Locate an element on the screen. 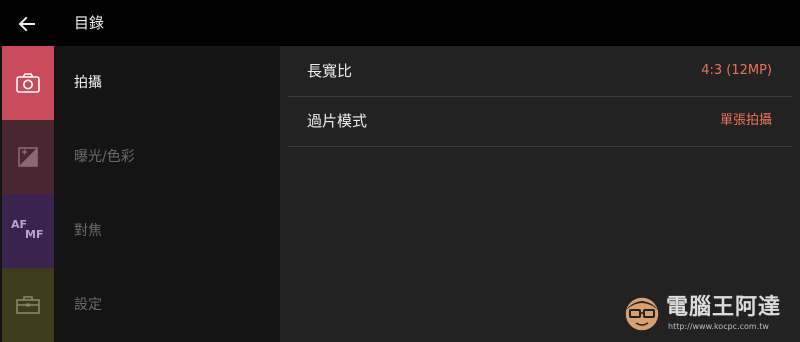 The width and height of the screenshot is (800, 342). af-mf-icon: AF MF is located at coordinates (28, 231).